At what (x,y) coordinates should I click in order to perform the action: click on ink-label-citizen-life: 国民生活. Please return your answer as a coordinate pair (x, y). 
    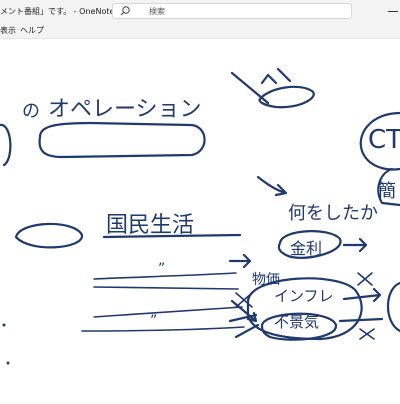
    Looking at the image, I should click on (150, 225).